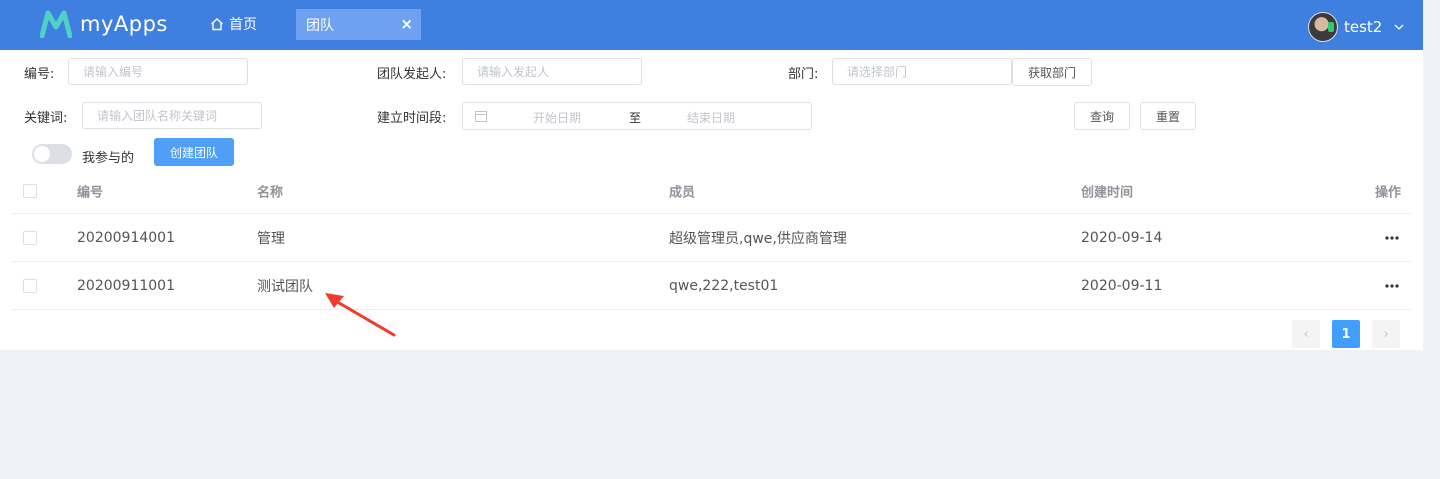 This screenshot has height=479, width=1440. Describe the element at coordinates (1122, 237) in the screenshot. I see `cell-created: 2020-09-14` at that location.